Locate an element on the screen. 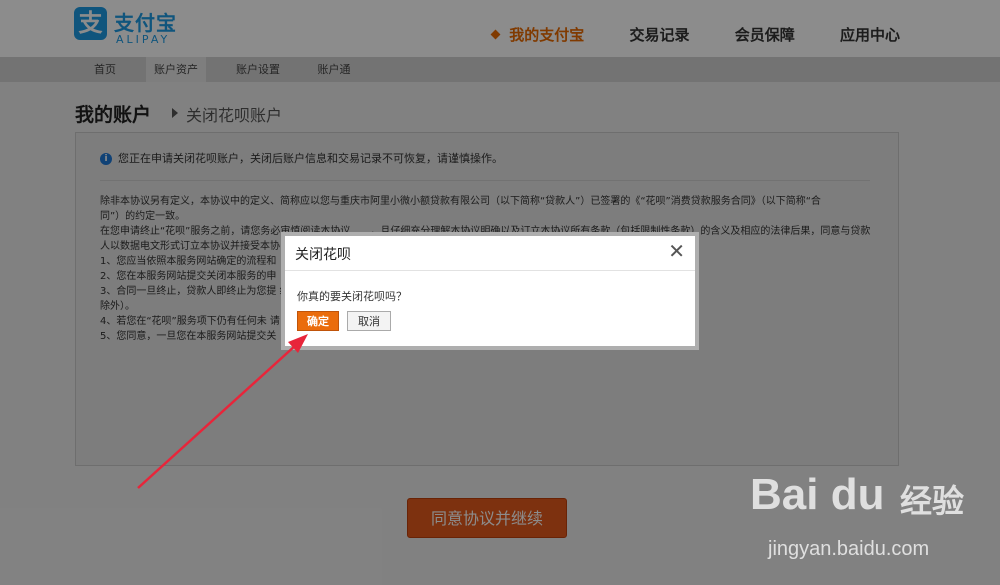 This screenshot has width=1000, height=585. close-huabei-dialog: 关闭花呗 ✕ 你真的要关闭花呗吗？ 确定 取消 is located at coordinates (490, 291).